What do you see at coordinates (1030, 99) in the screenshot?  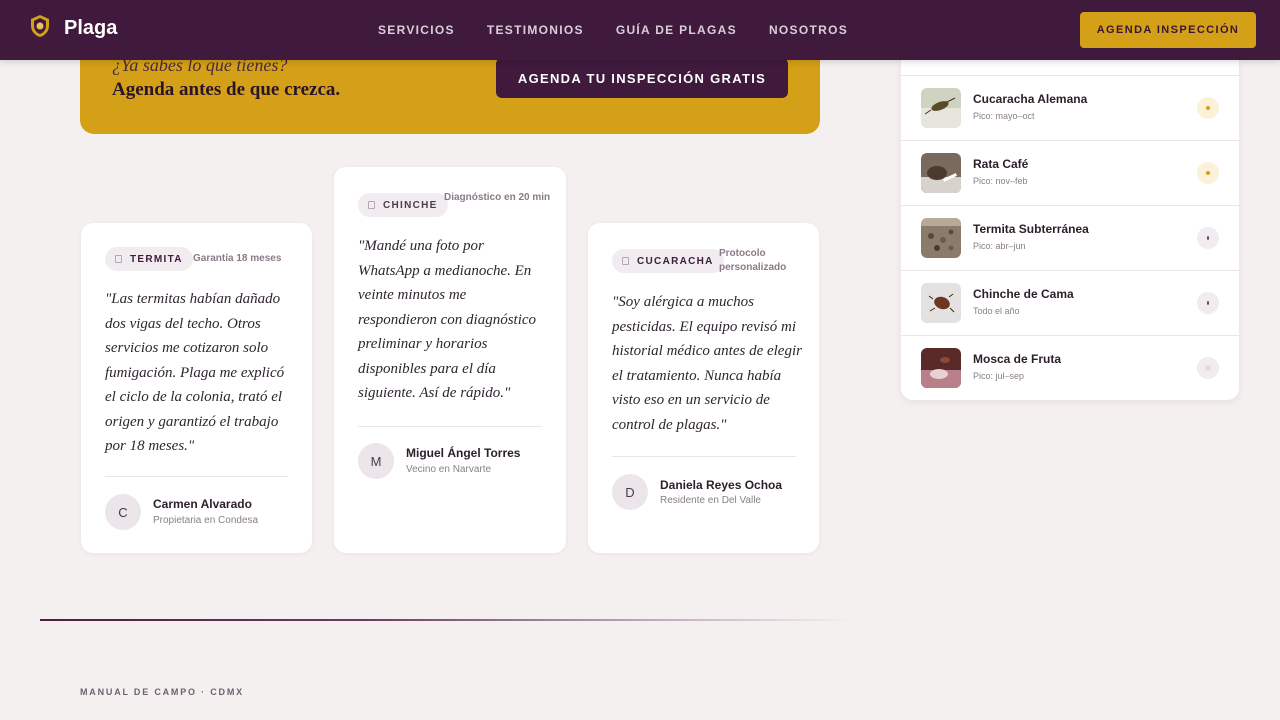 I see `pest-name: Cucaracha Alemana` at bounding box center [1030, 99].